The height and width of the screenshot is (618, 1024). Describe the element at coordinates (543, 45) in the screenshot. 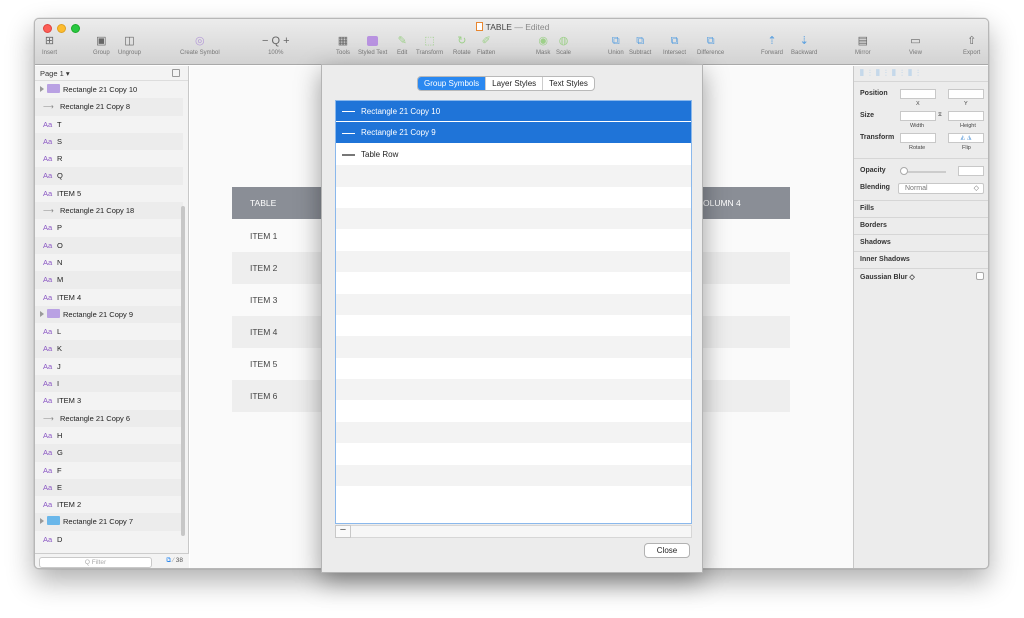

I see `mask-button: ◉ Mask` at that location.